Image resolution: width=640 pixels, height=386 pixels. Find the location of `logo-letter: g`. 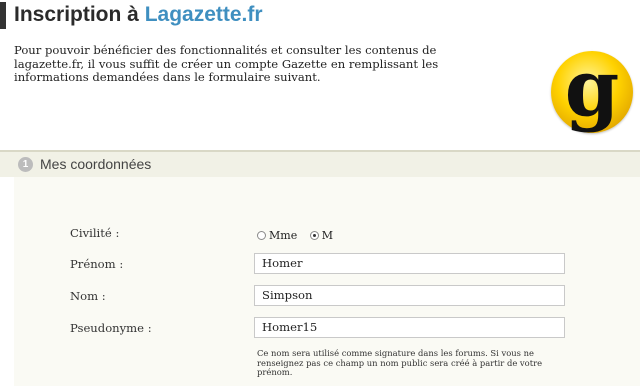

logo-letter: g is located at coordinates (592, 88).